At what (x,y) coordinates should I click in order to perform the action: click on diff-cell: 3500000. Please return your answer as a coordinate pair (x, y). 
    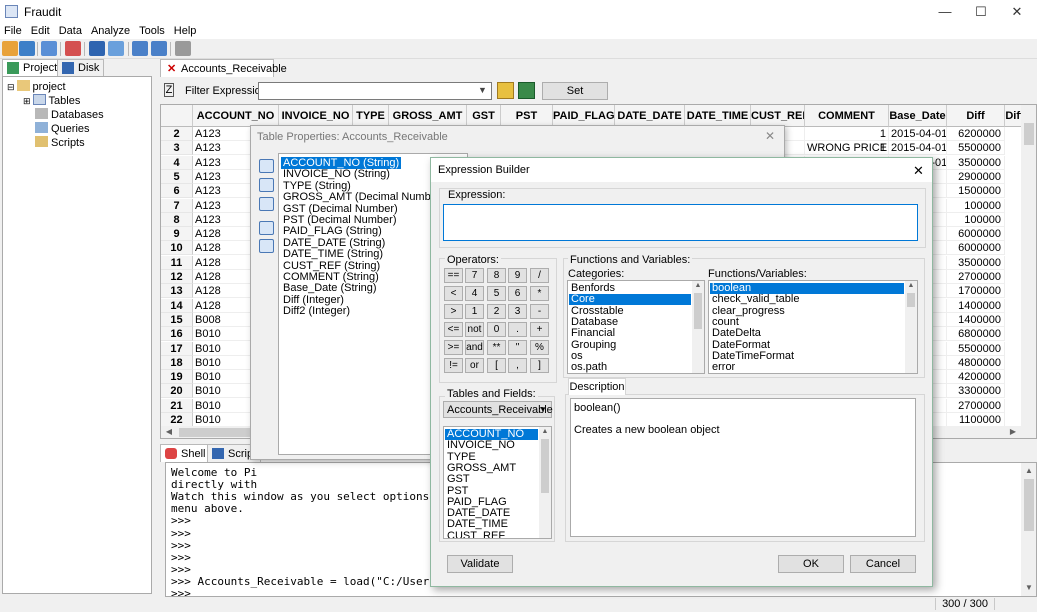
    Looking at the image, I should click on (976, 262).